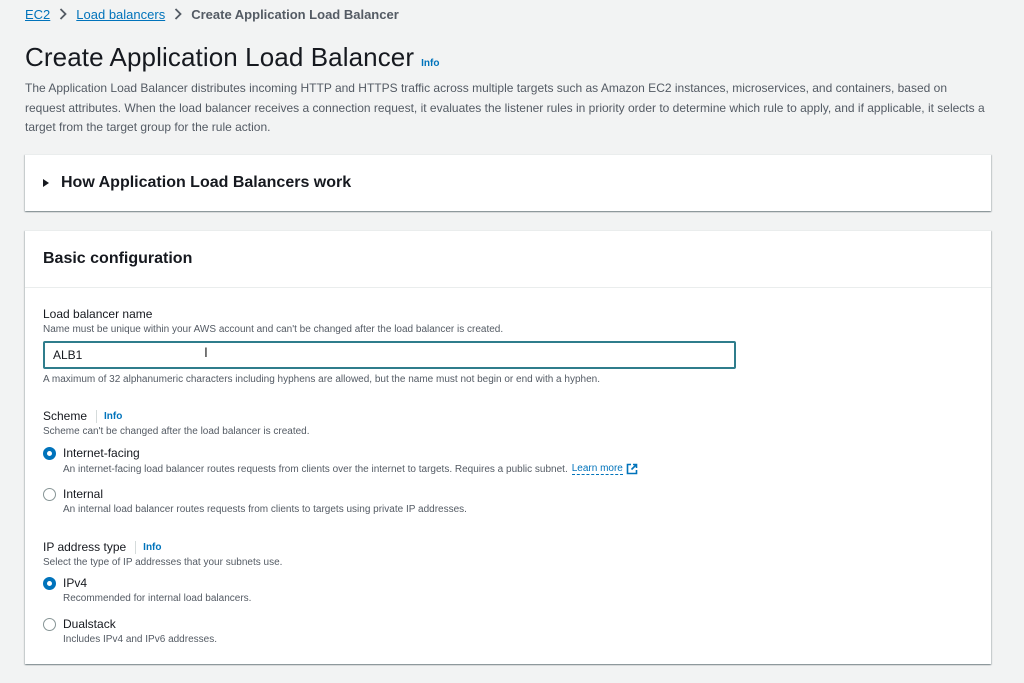  Describe the element at coordinates (176, 416) in the screenshot. I see `scheme-label-row: Scheme Info` at that location.